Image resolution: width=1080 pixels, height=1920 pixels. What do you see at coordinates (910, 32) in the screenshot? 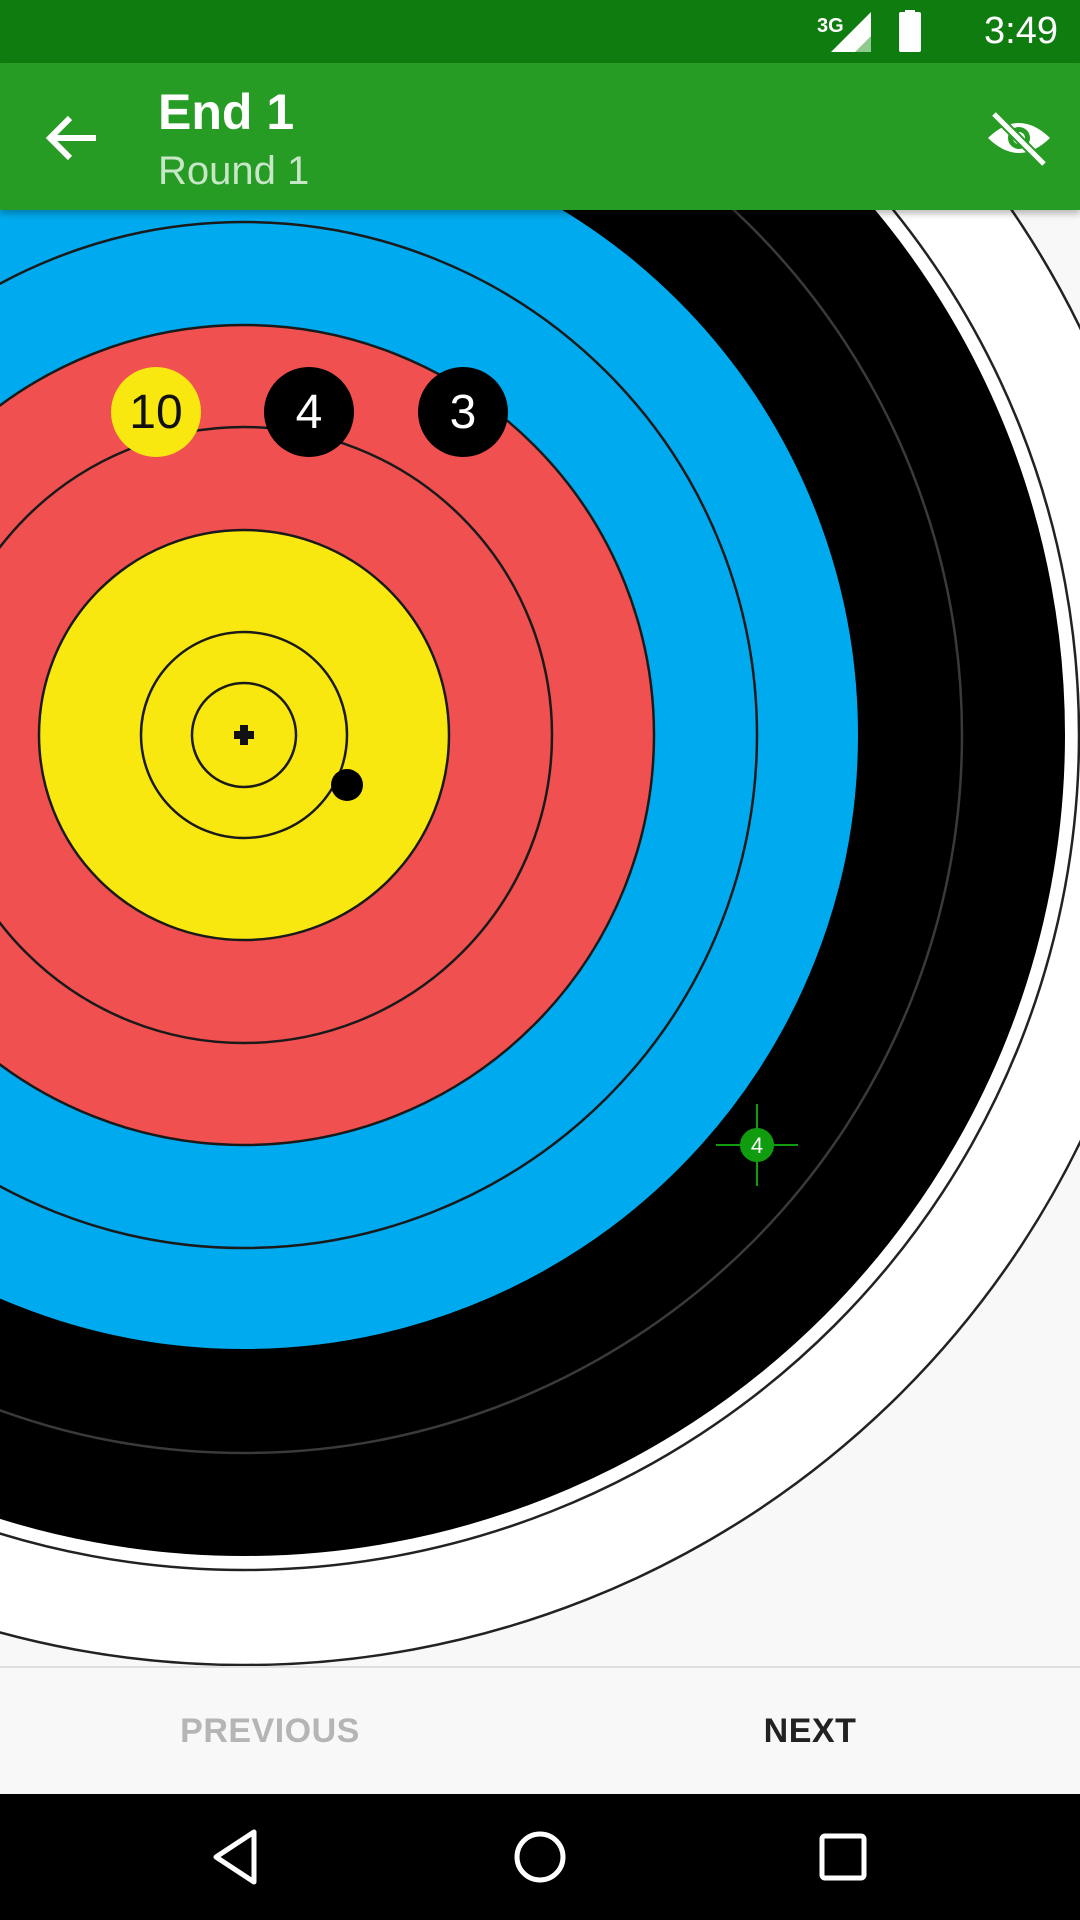
I see `battery-icon` at bounding box center [910, 32].